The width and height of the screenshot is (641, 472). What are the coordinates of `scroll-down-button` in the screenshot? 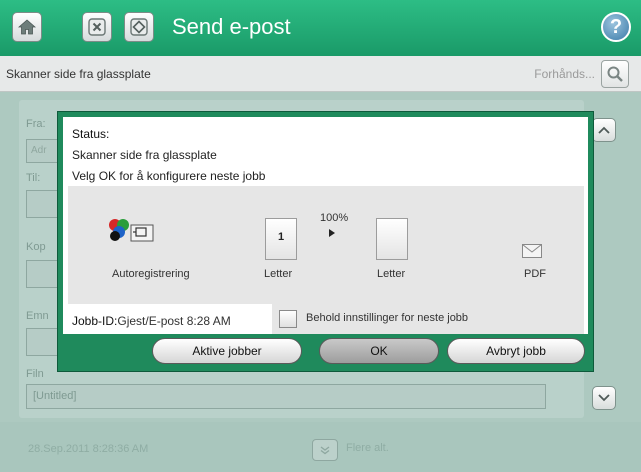 It's located at (604, 398).